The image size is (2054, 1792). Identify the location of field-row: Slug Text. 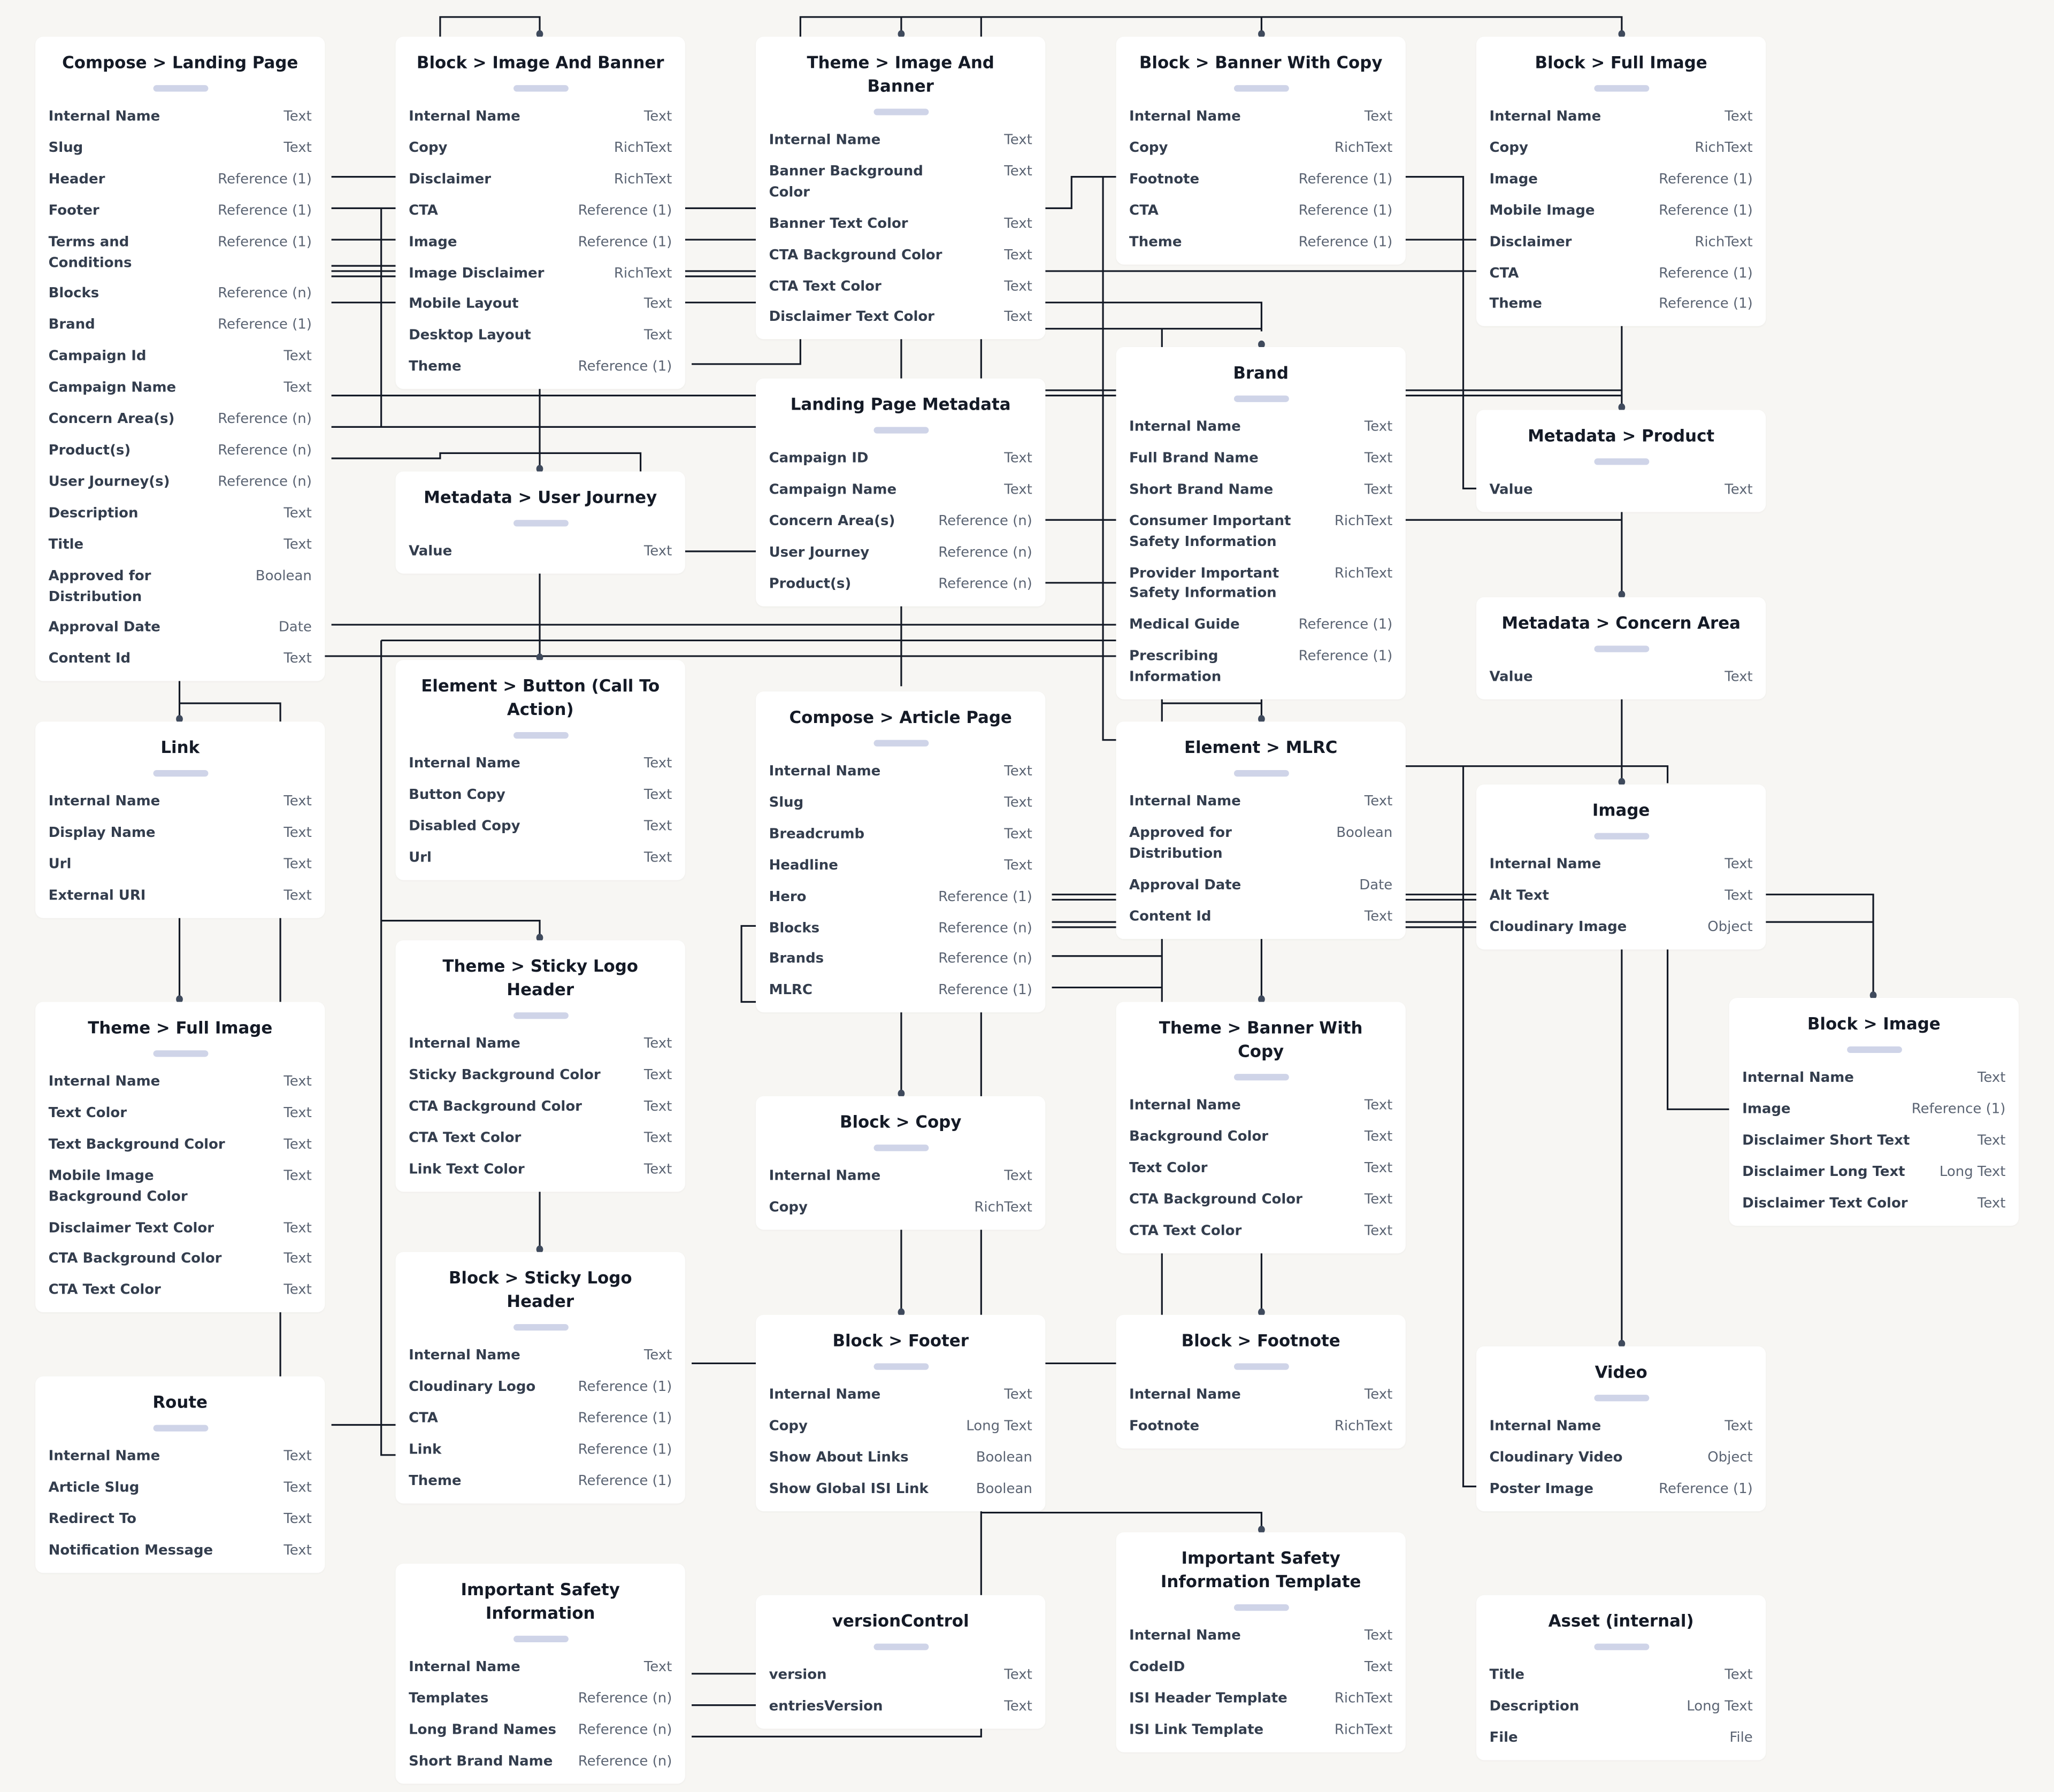
(180, 149).